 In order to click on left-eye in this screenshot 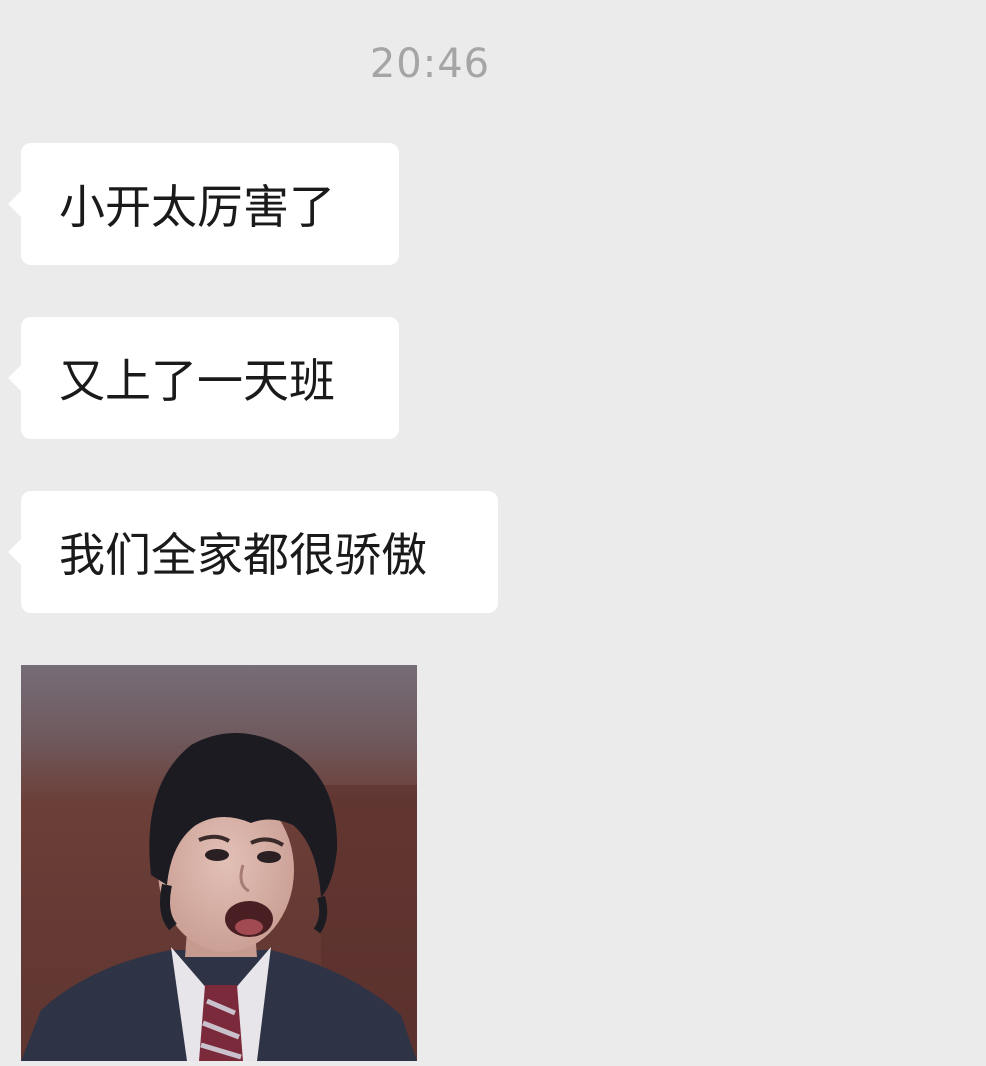, I will do `click(217, 855)`.